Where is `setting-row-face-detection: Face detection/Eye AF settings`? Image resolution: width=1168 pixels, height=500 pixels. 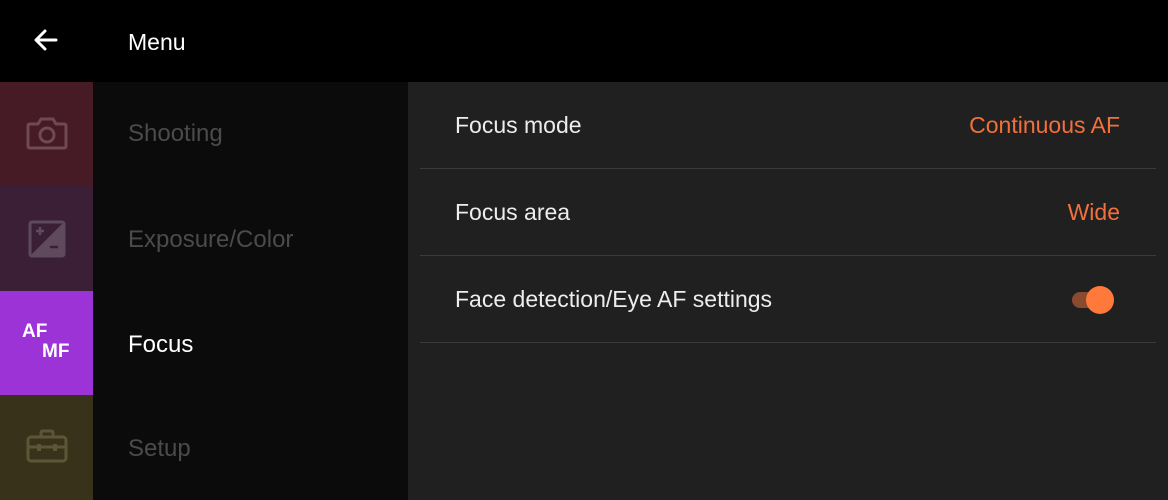
setting-row-face-detection: Face detection/Eye AF settings is located at coordinates (788, 299).